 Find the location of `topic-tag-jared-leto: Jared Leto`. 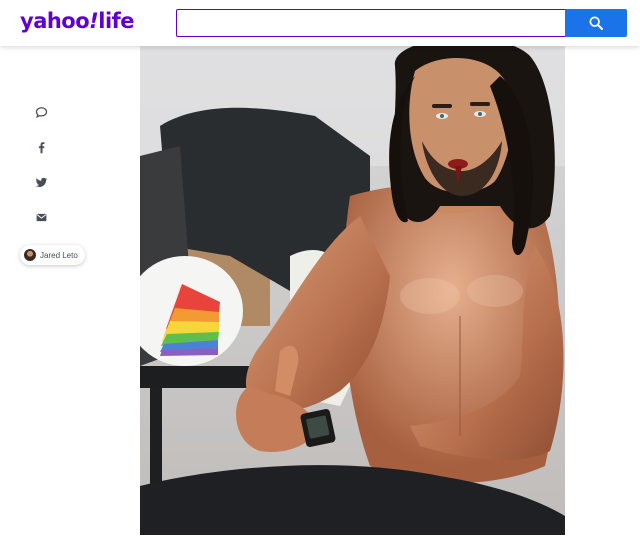

topic-tag-jared-leto: Jared Leto is located at coordinates (52, 255).